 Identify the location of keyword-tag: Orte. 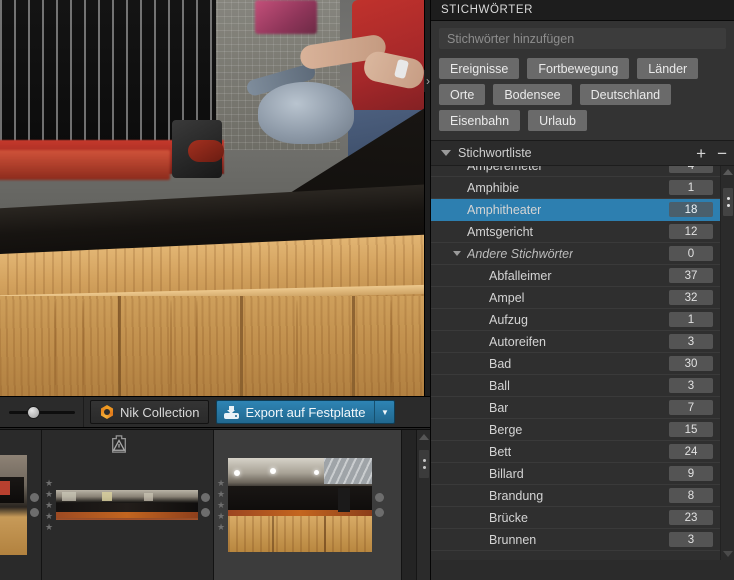
(462, 94).